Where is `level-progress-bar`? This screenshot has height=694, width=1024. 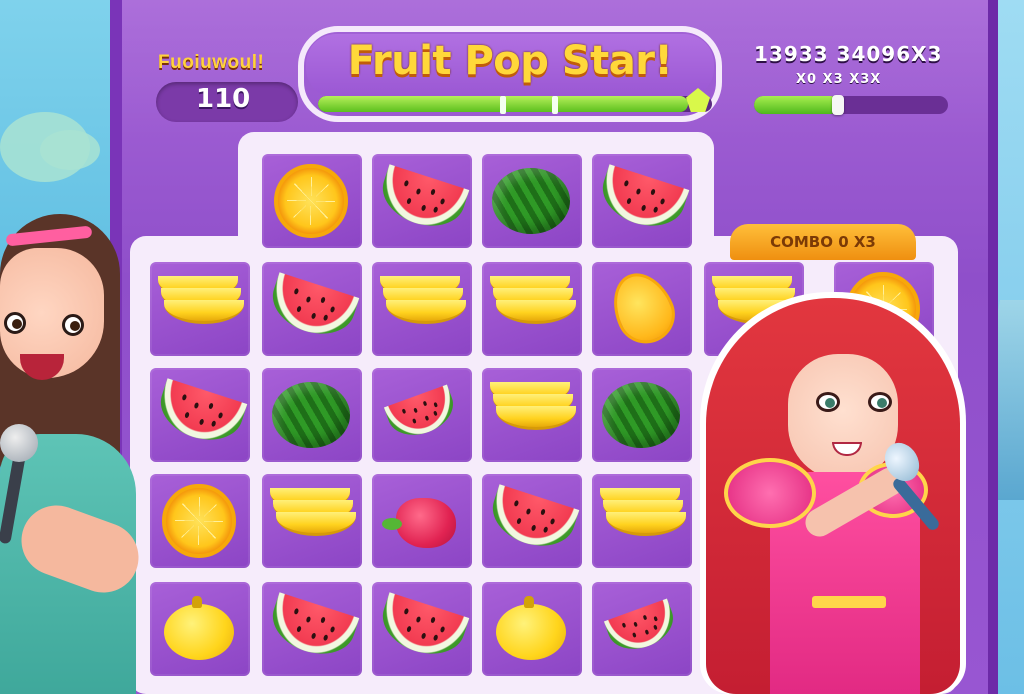 level-progress-bar is located at coordinates (515, 104).